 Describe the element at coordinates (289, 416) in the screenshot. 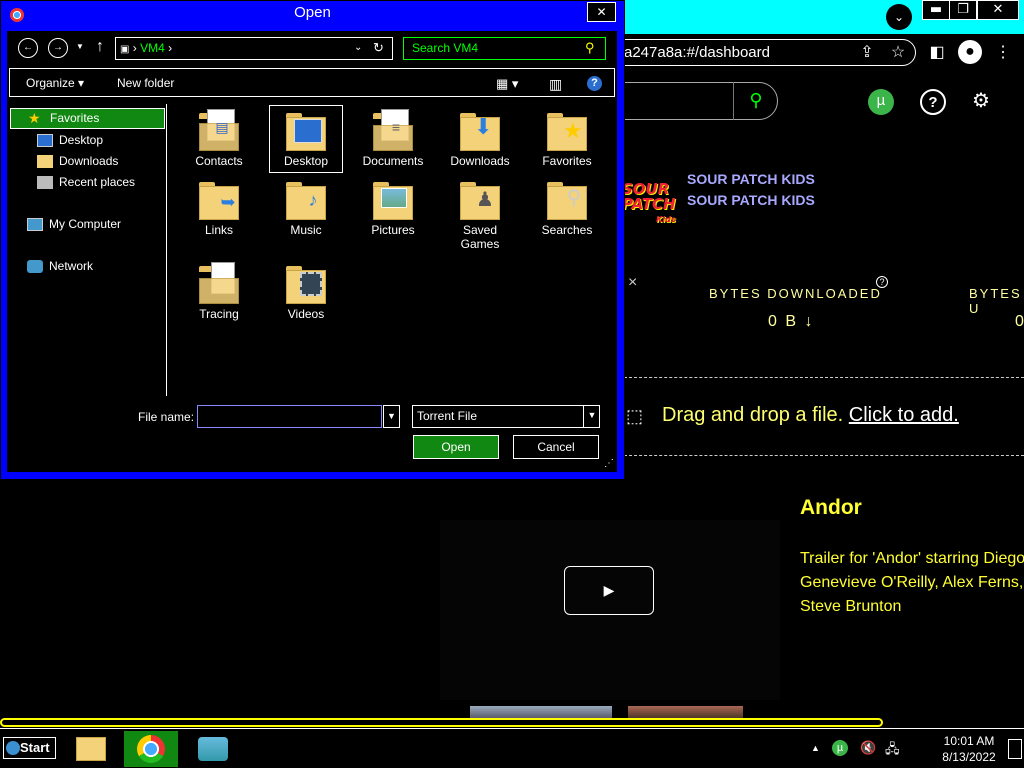

I see `file-name-input` at that location.